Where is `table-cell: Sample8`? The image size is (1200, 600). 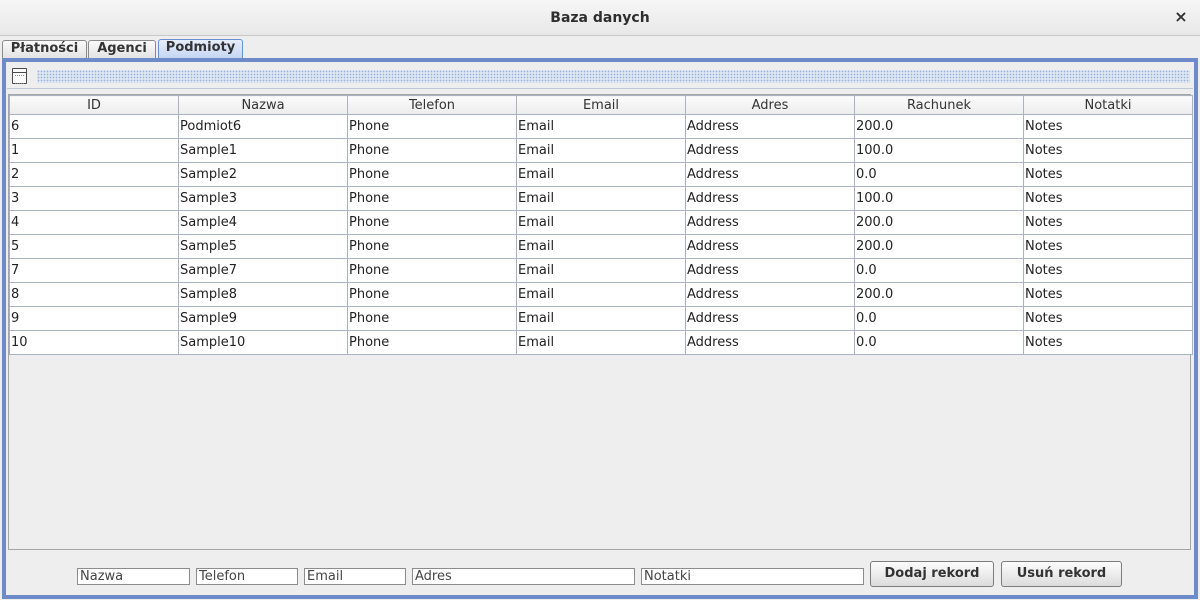 table-cell: Sample8 is located at coordinates (263, 294).